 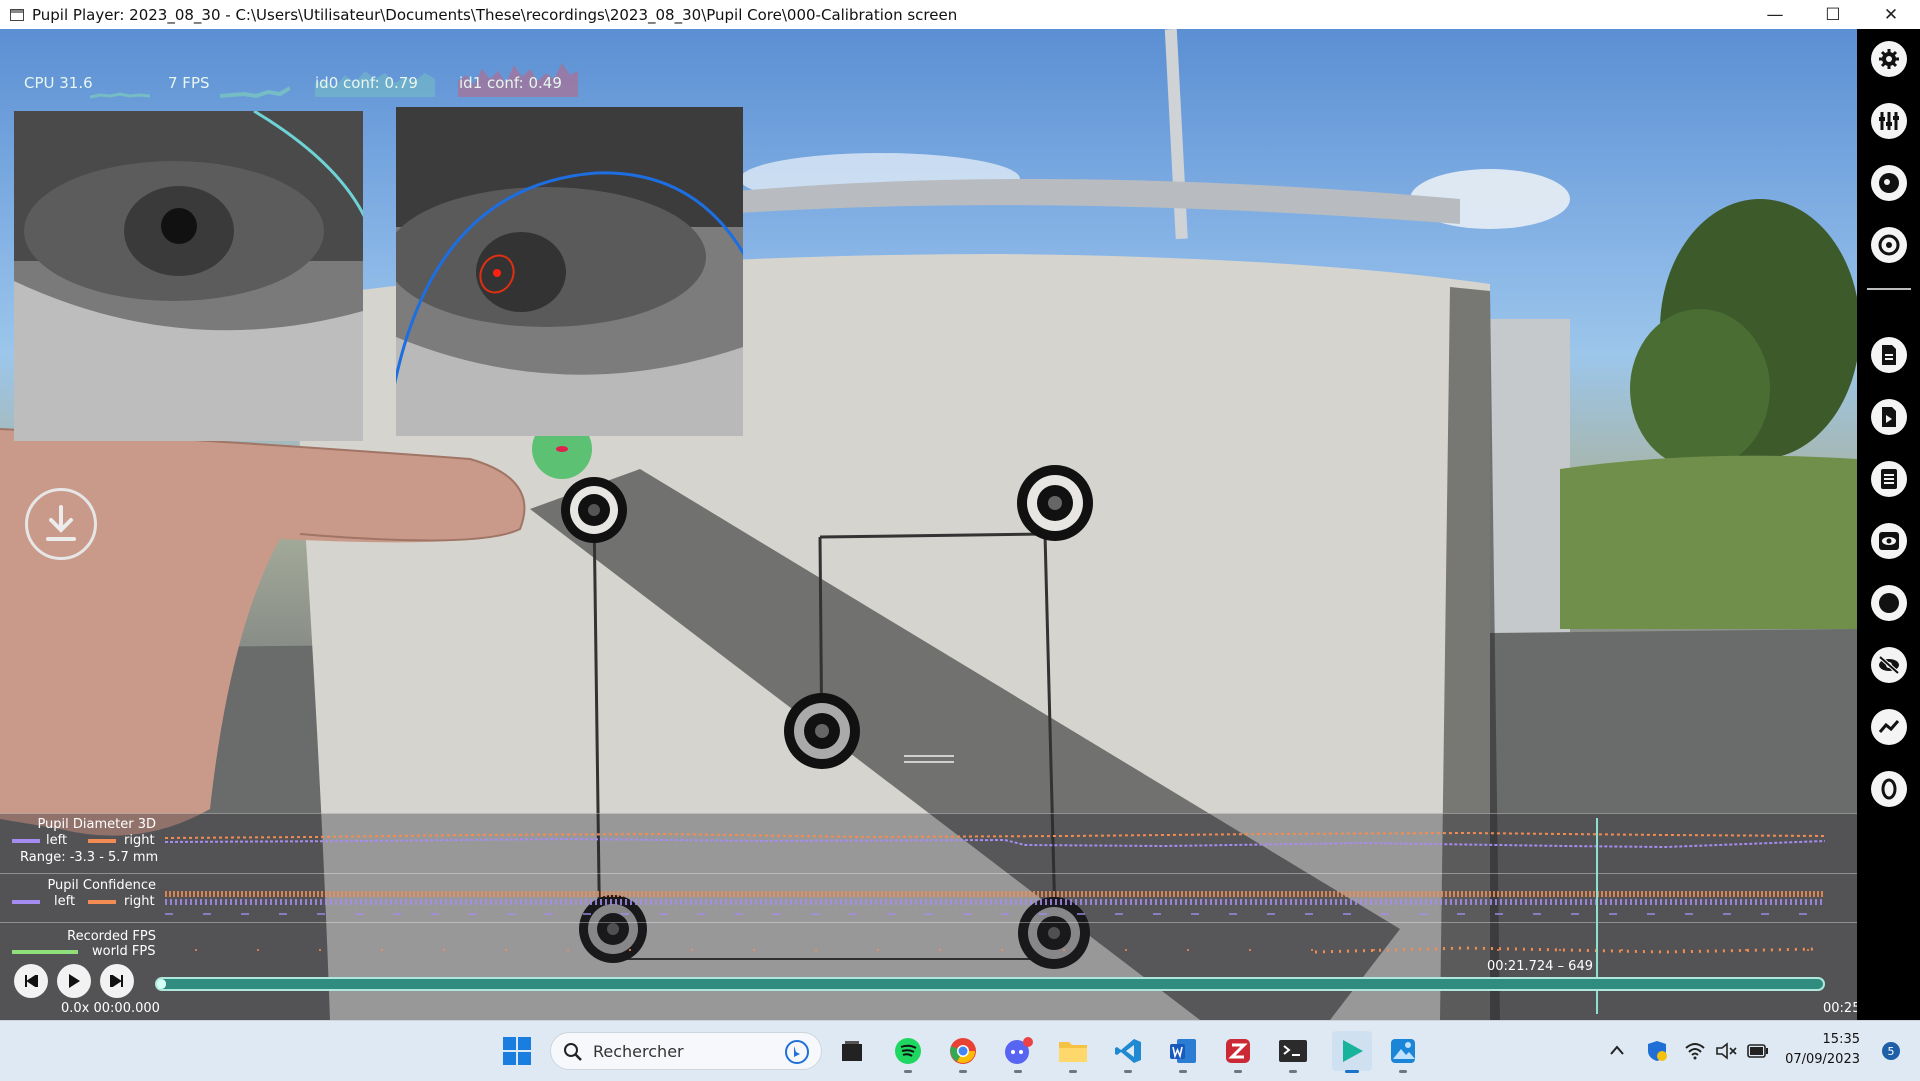 I want to click on pupil-diameter-range: Range: -3.3 - 5.7 mm, so click(x=89, y=857).